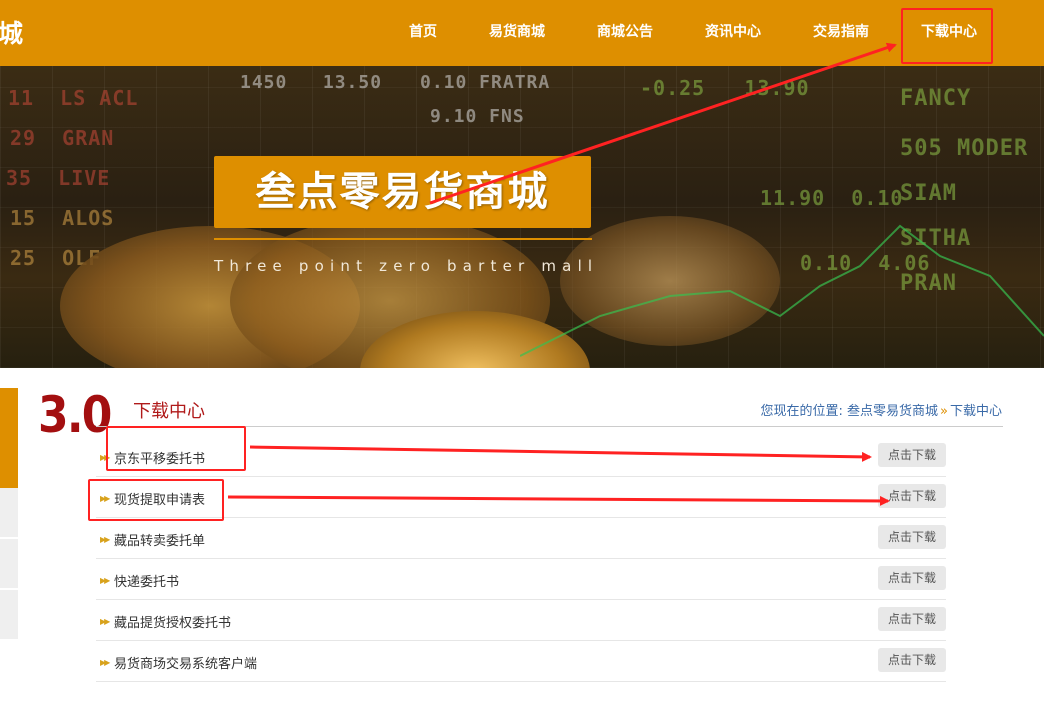  Describe the element at coordinates (733, 33) in the screenshot. I see `nav-news-center: 资讯中心` at that location.